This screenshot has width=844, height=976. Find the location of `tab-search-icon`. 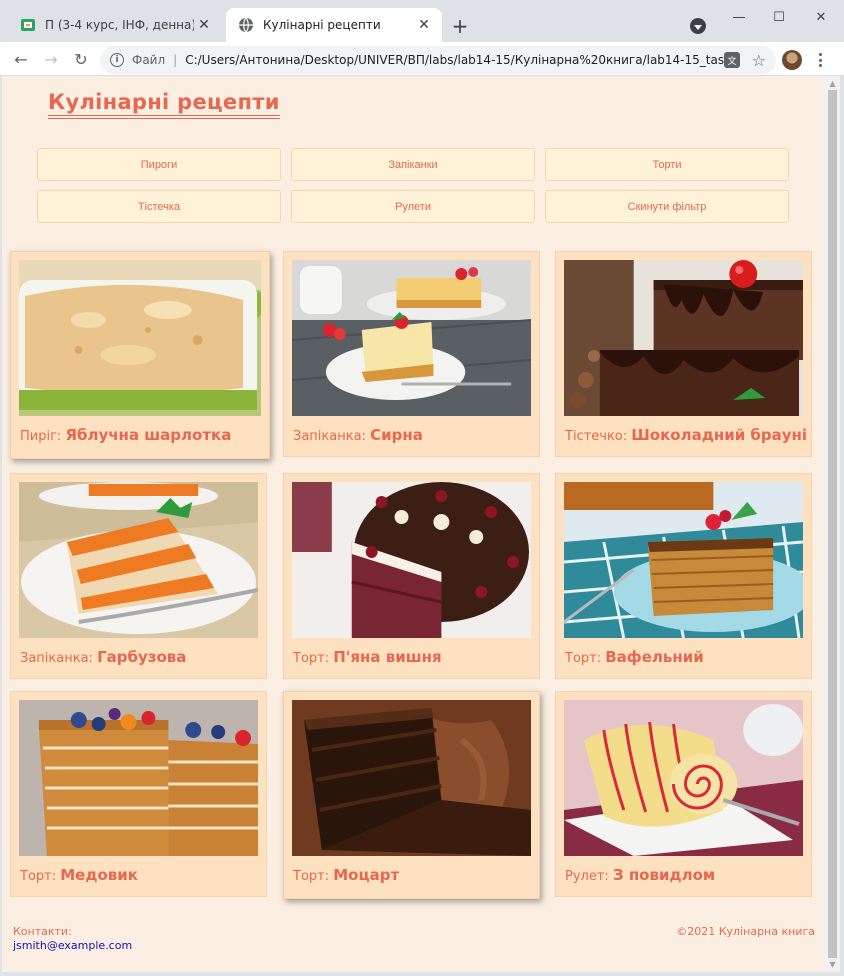

tab-search-icon is located at coordinates (698, 26).